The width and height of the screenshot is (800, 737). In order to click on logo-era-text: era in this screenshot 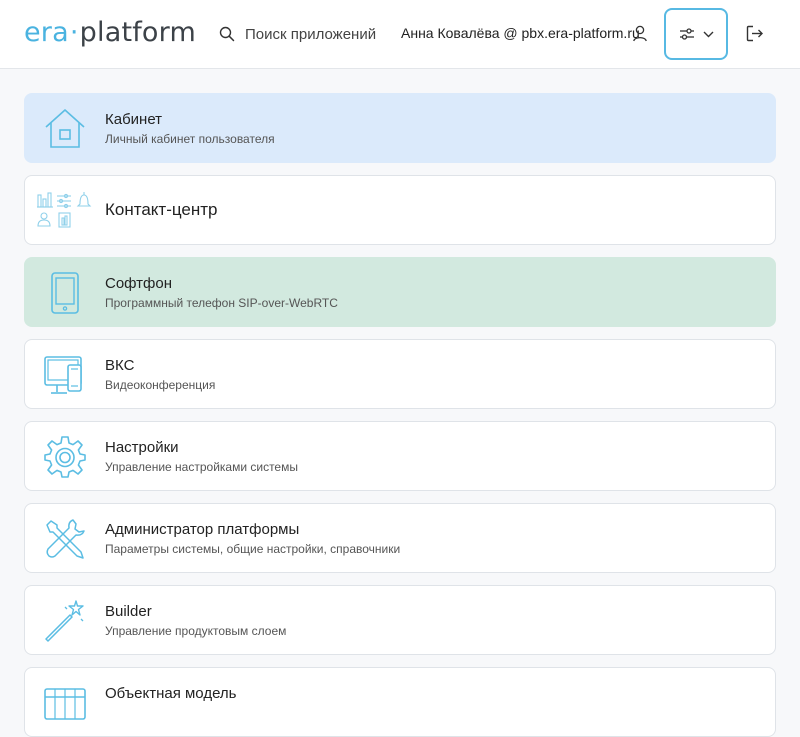, I will do `click(46, 32)`.